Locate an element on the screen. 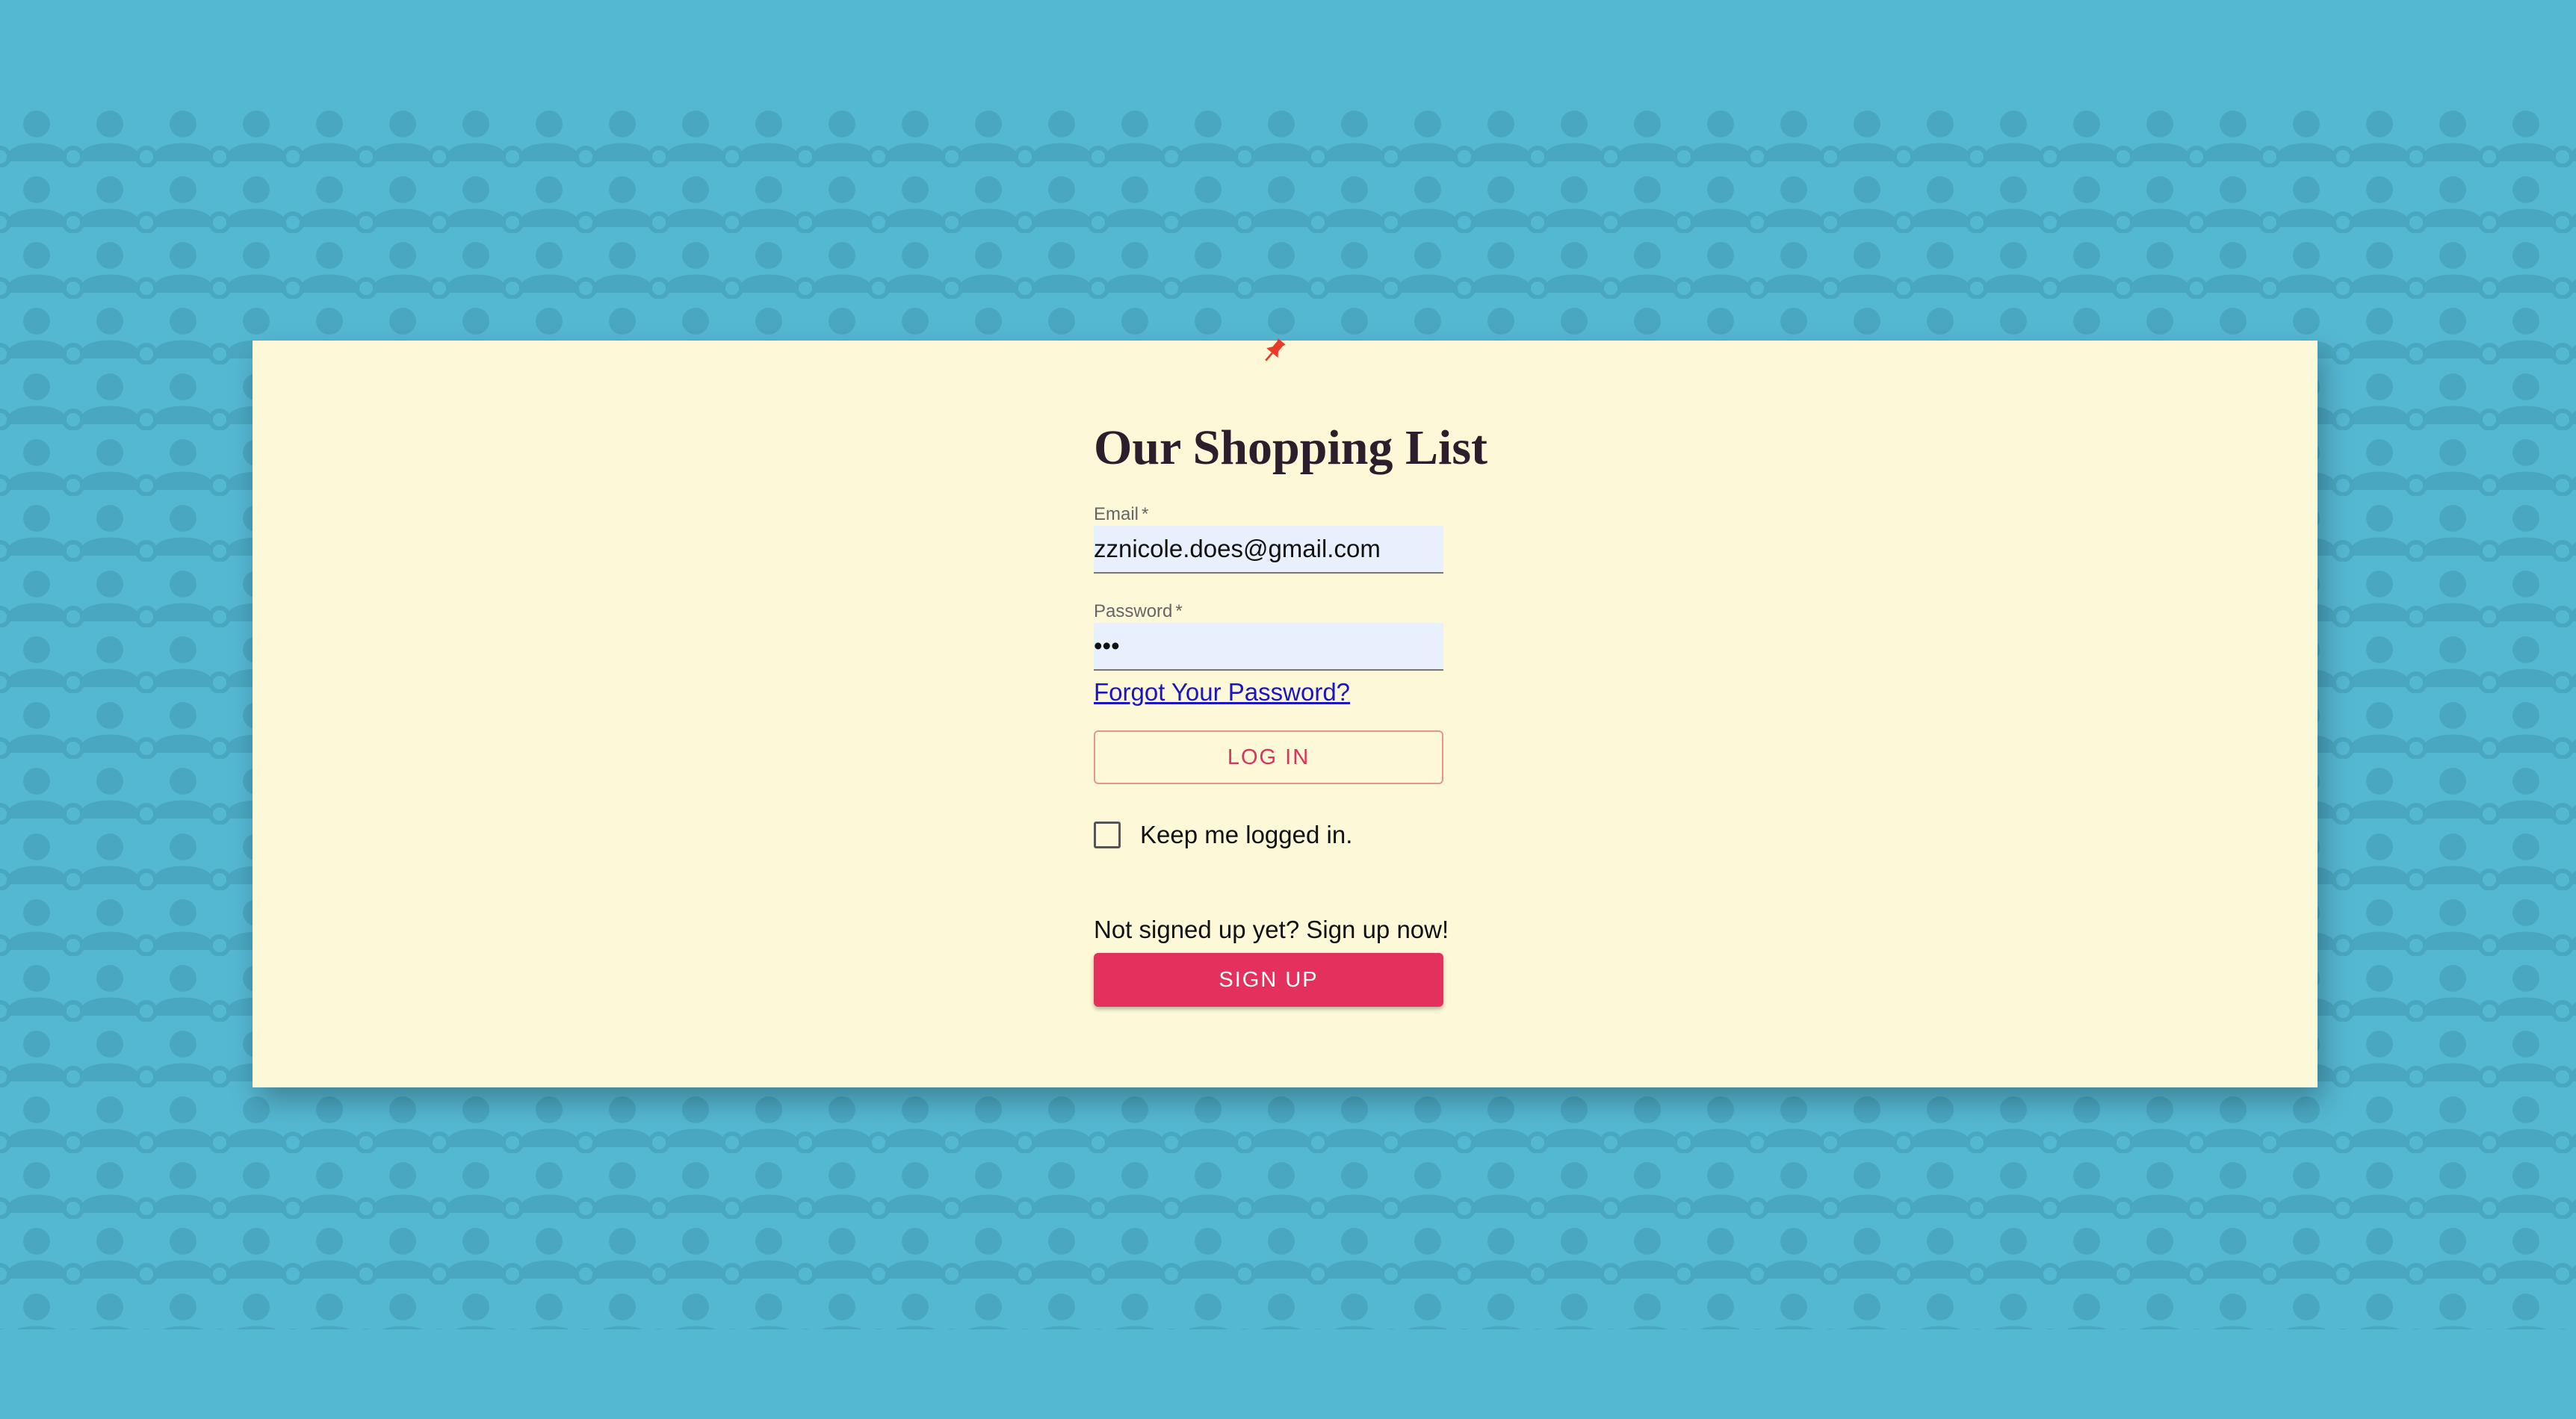 The width and height of the screenshot is (2576, 1419). login-button: LOG IN is located at coordinates (1268, 757).